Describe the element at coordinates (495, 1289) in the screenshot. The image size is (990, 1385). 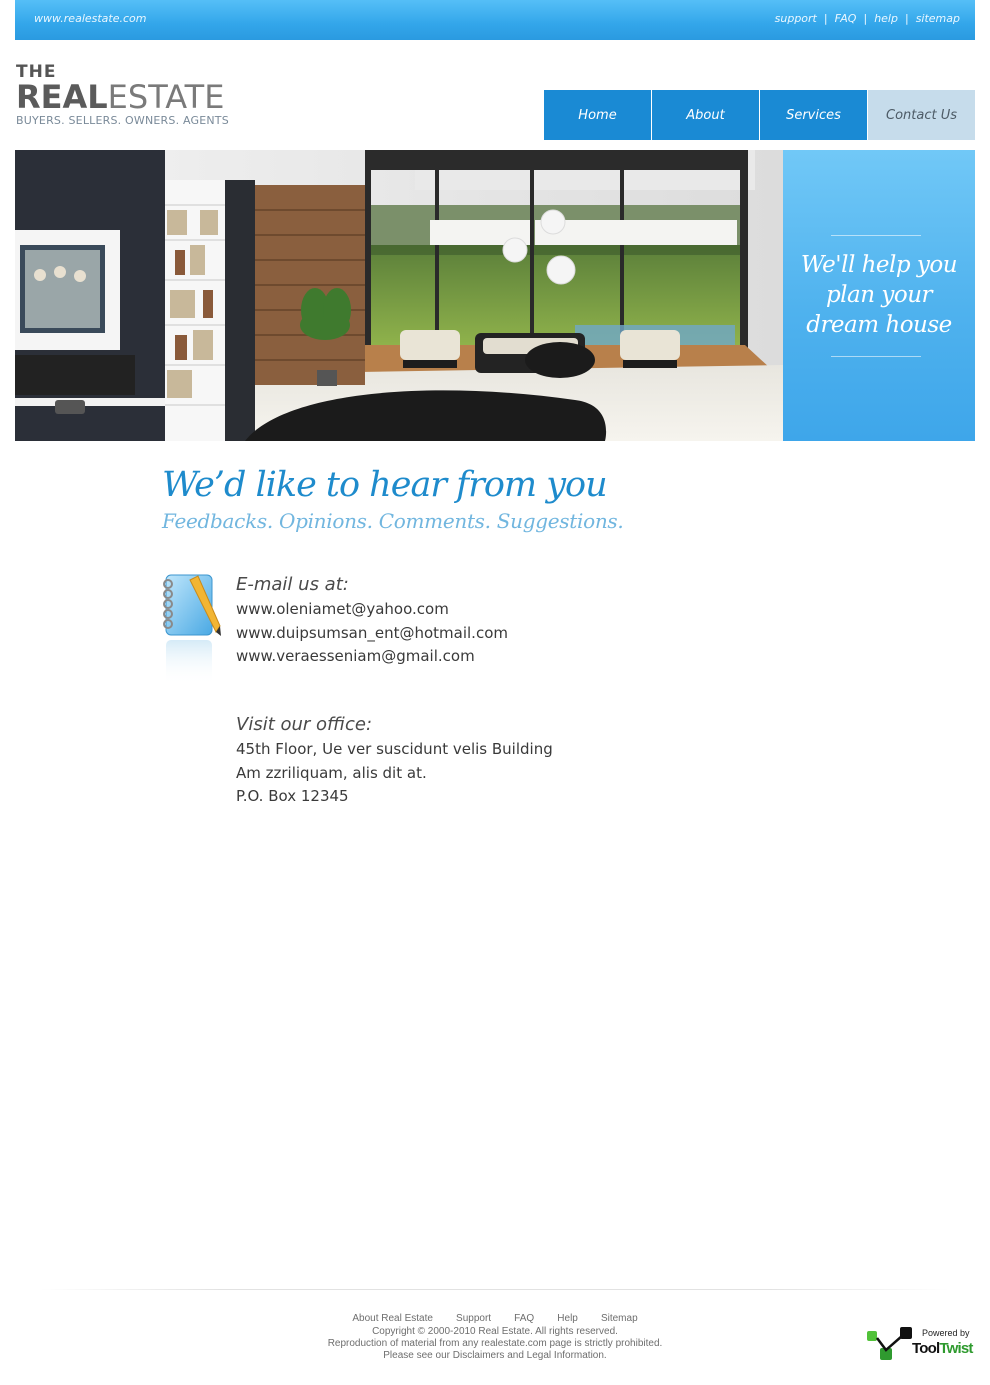
I see `footer-divider` at that location.